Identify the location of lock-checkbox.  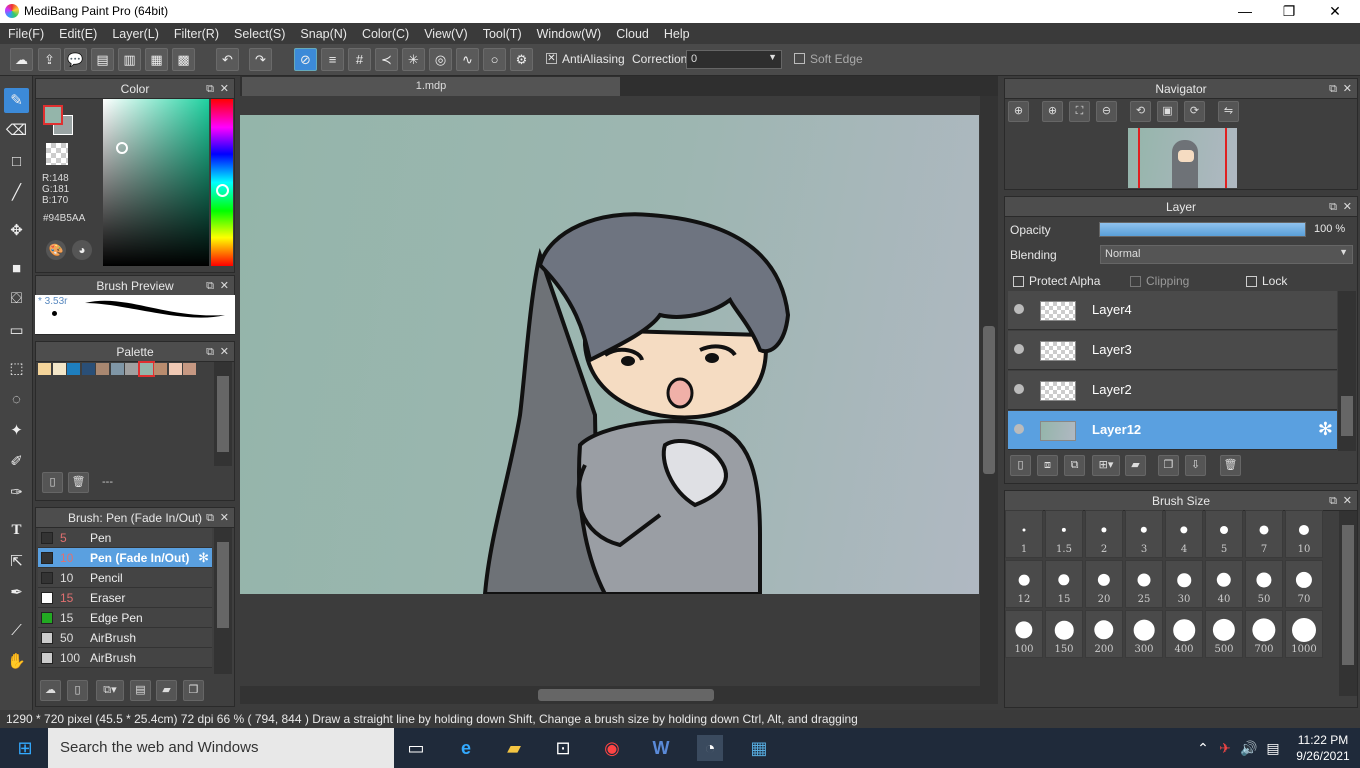
(1251, 281).